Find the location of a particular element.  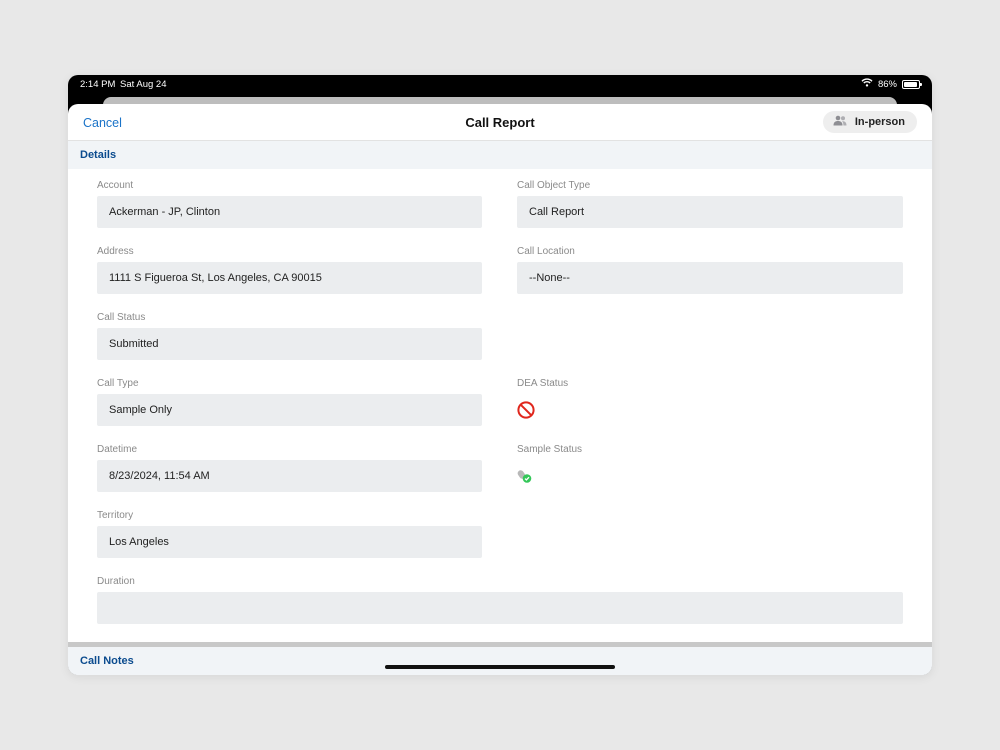

address-label: Address is located at coordinates (115, 251).